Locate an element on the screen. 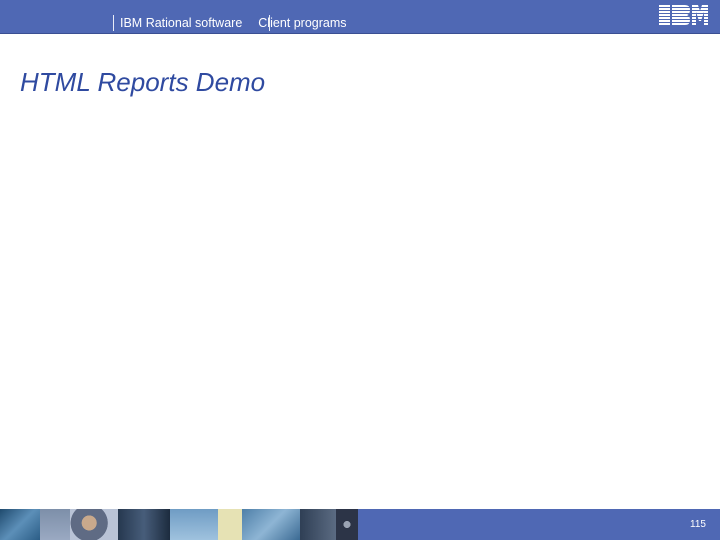  footer-photo-strip is located at coordinates (179, 524).